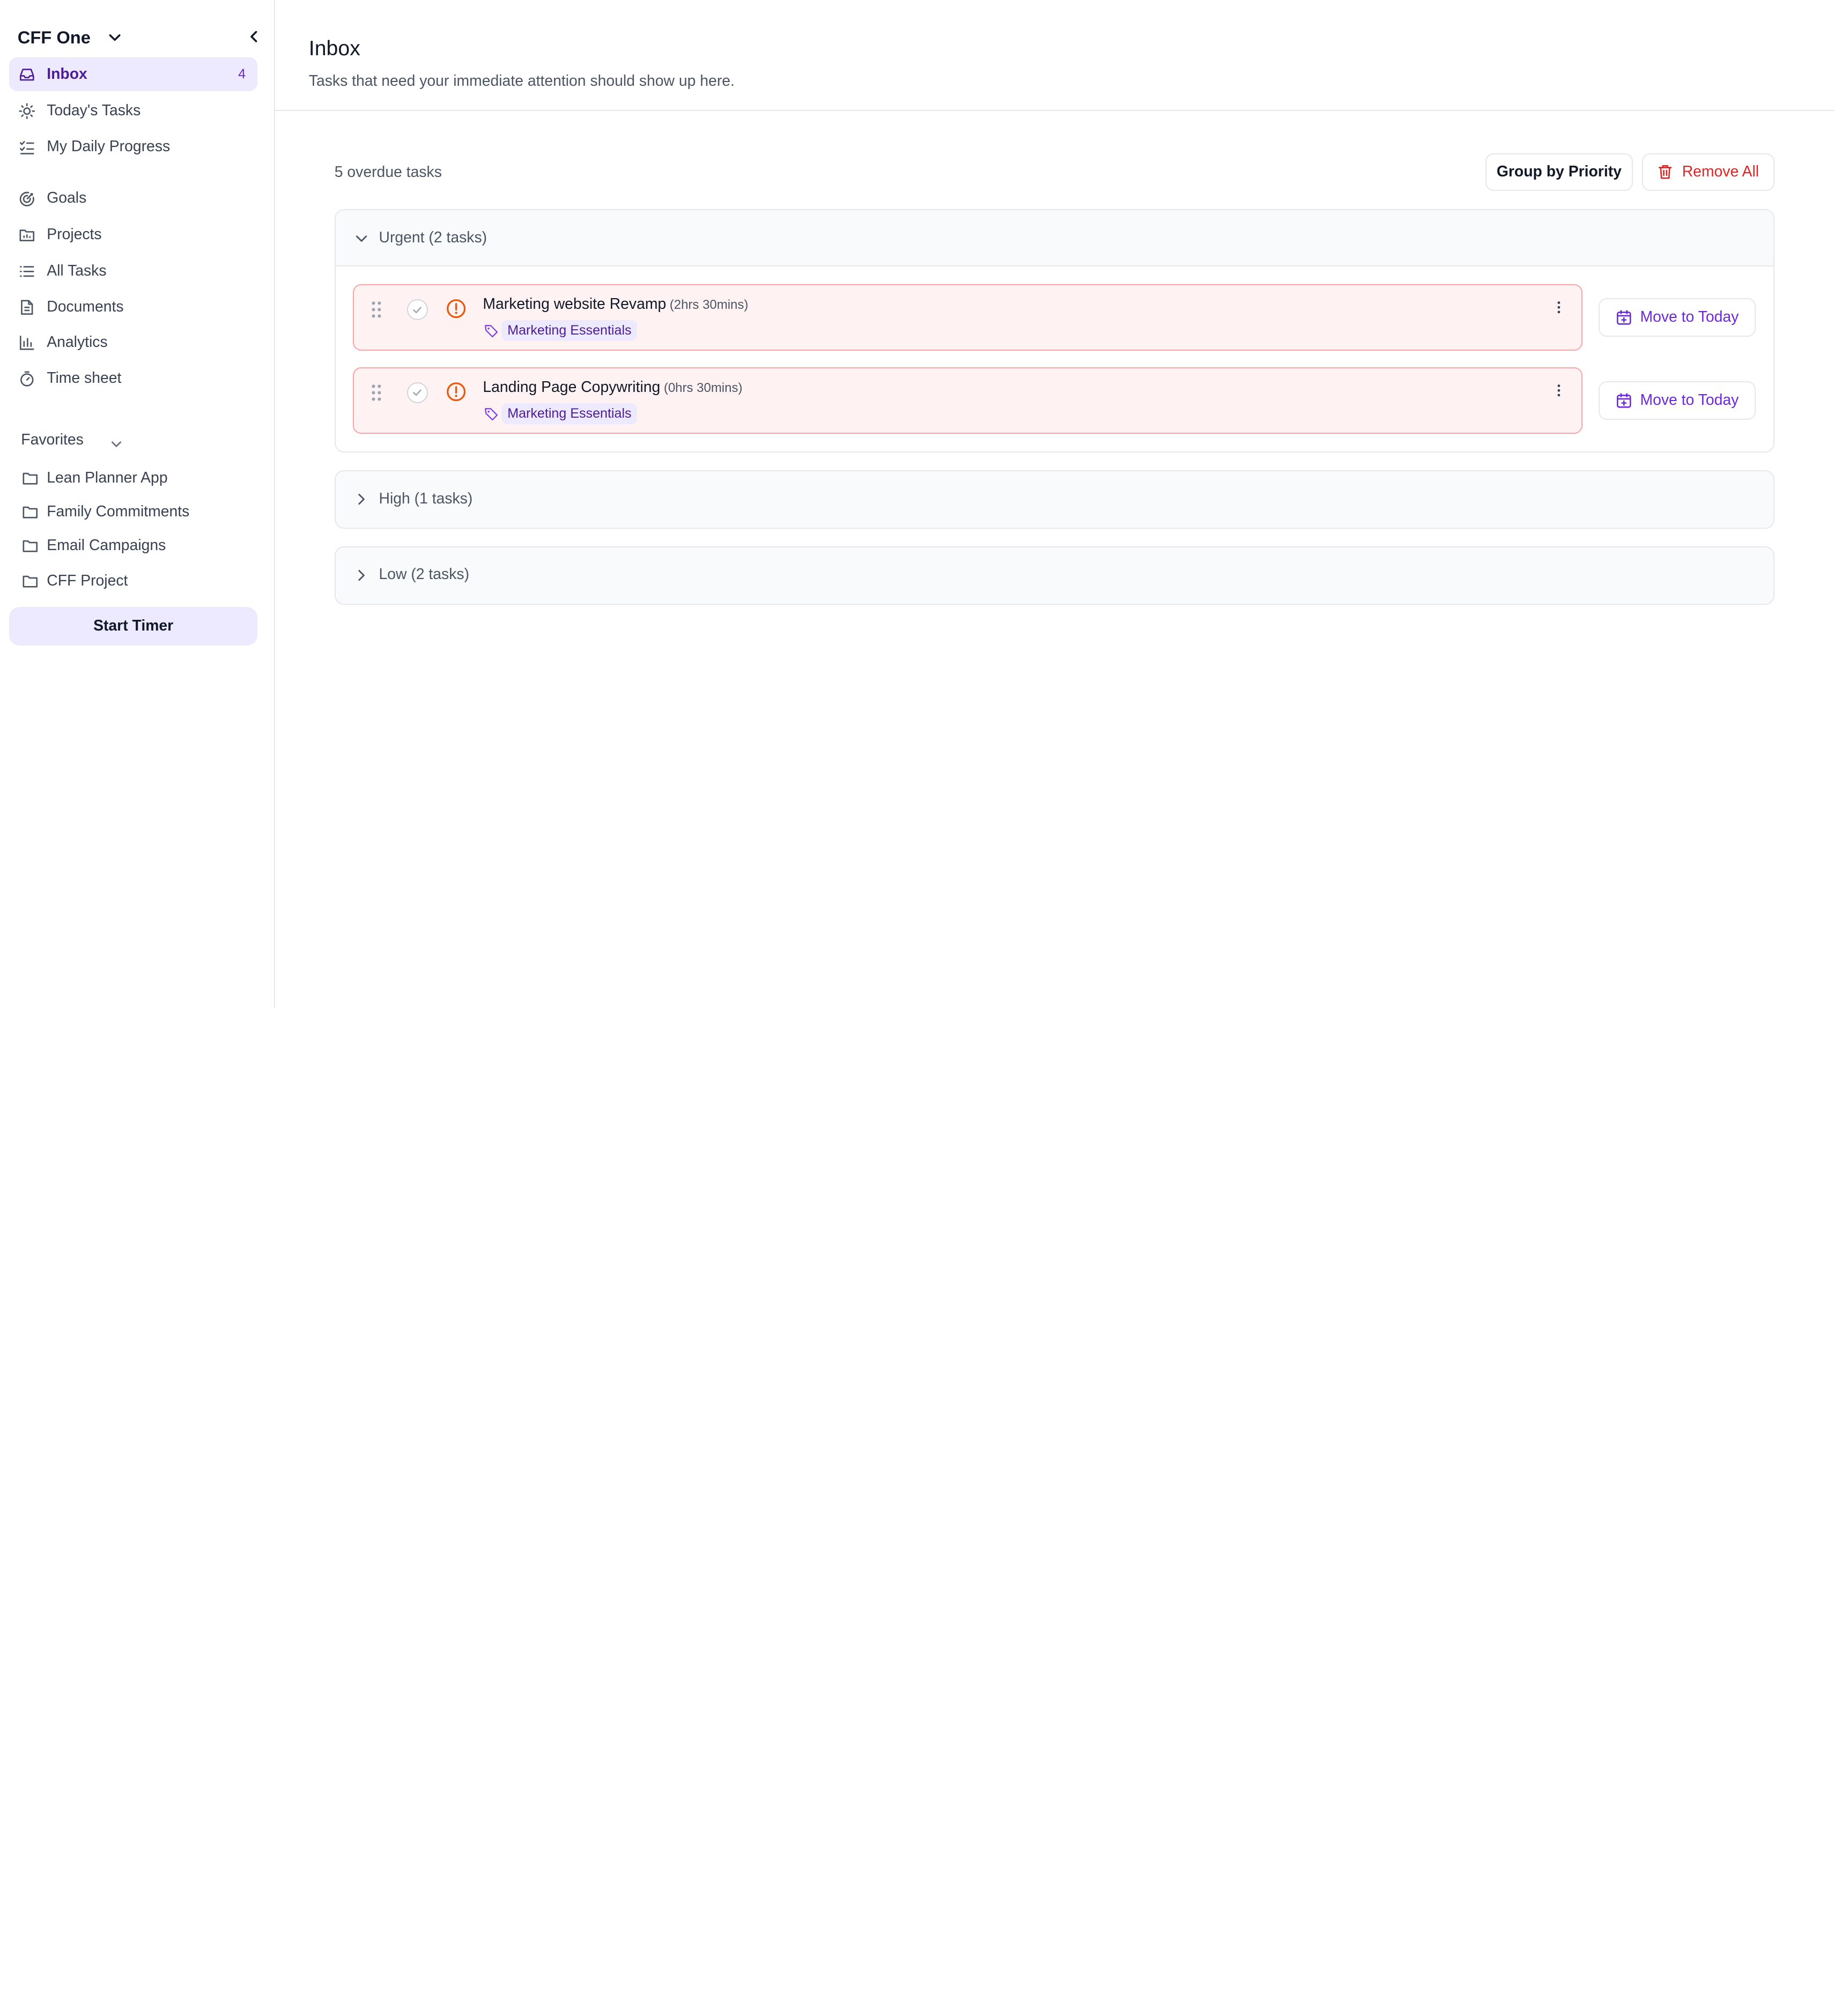 Image resolution: width=1834 pixels, height=2016 pixels. I want to click on sidebar-item-label: Projects, so click(74, 234).